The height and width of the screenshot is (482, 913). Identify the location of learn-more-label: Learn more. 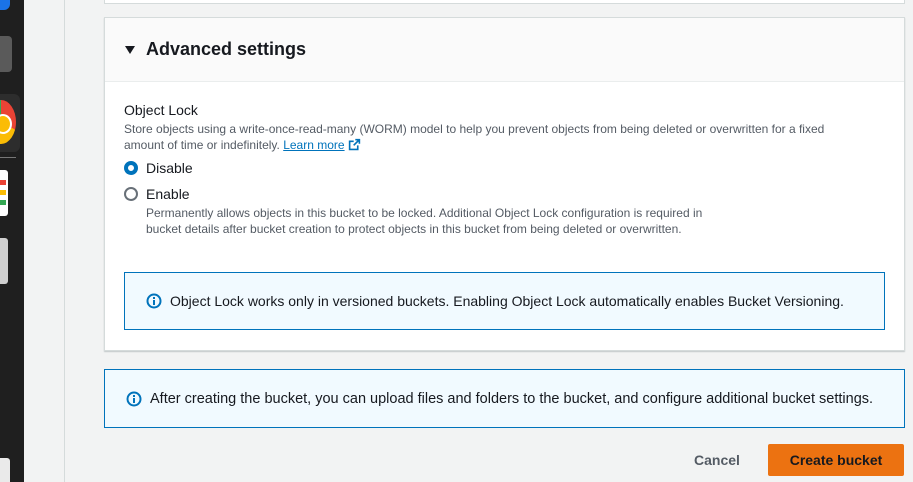
(314, 145).